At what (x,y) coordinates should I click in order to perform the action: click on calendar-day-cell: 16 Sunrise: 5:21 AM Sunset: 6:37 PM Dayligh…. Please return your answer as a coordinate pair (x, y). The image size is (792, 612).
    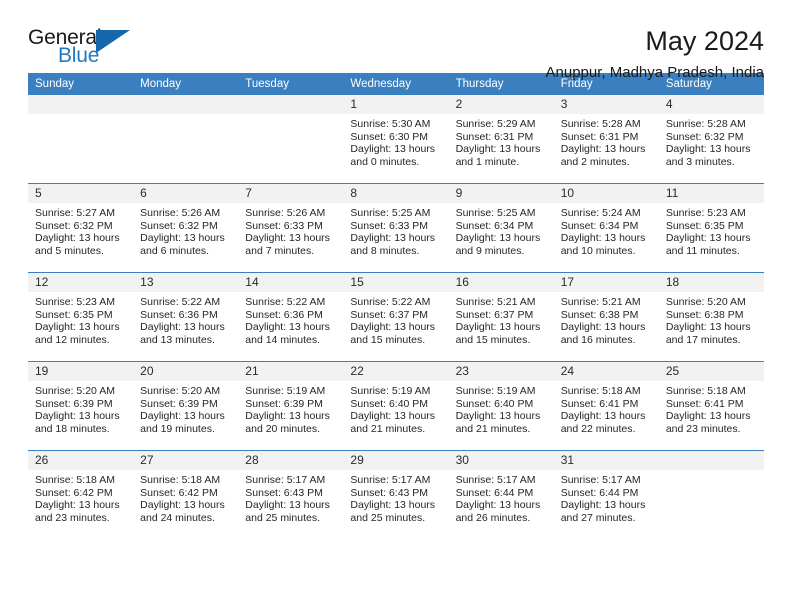
    Looking at the image, I should click on (501, 317).